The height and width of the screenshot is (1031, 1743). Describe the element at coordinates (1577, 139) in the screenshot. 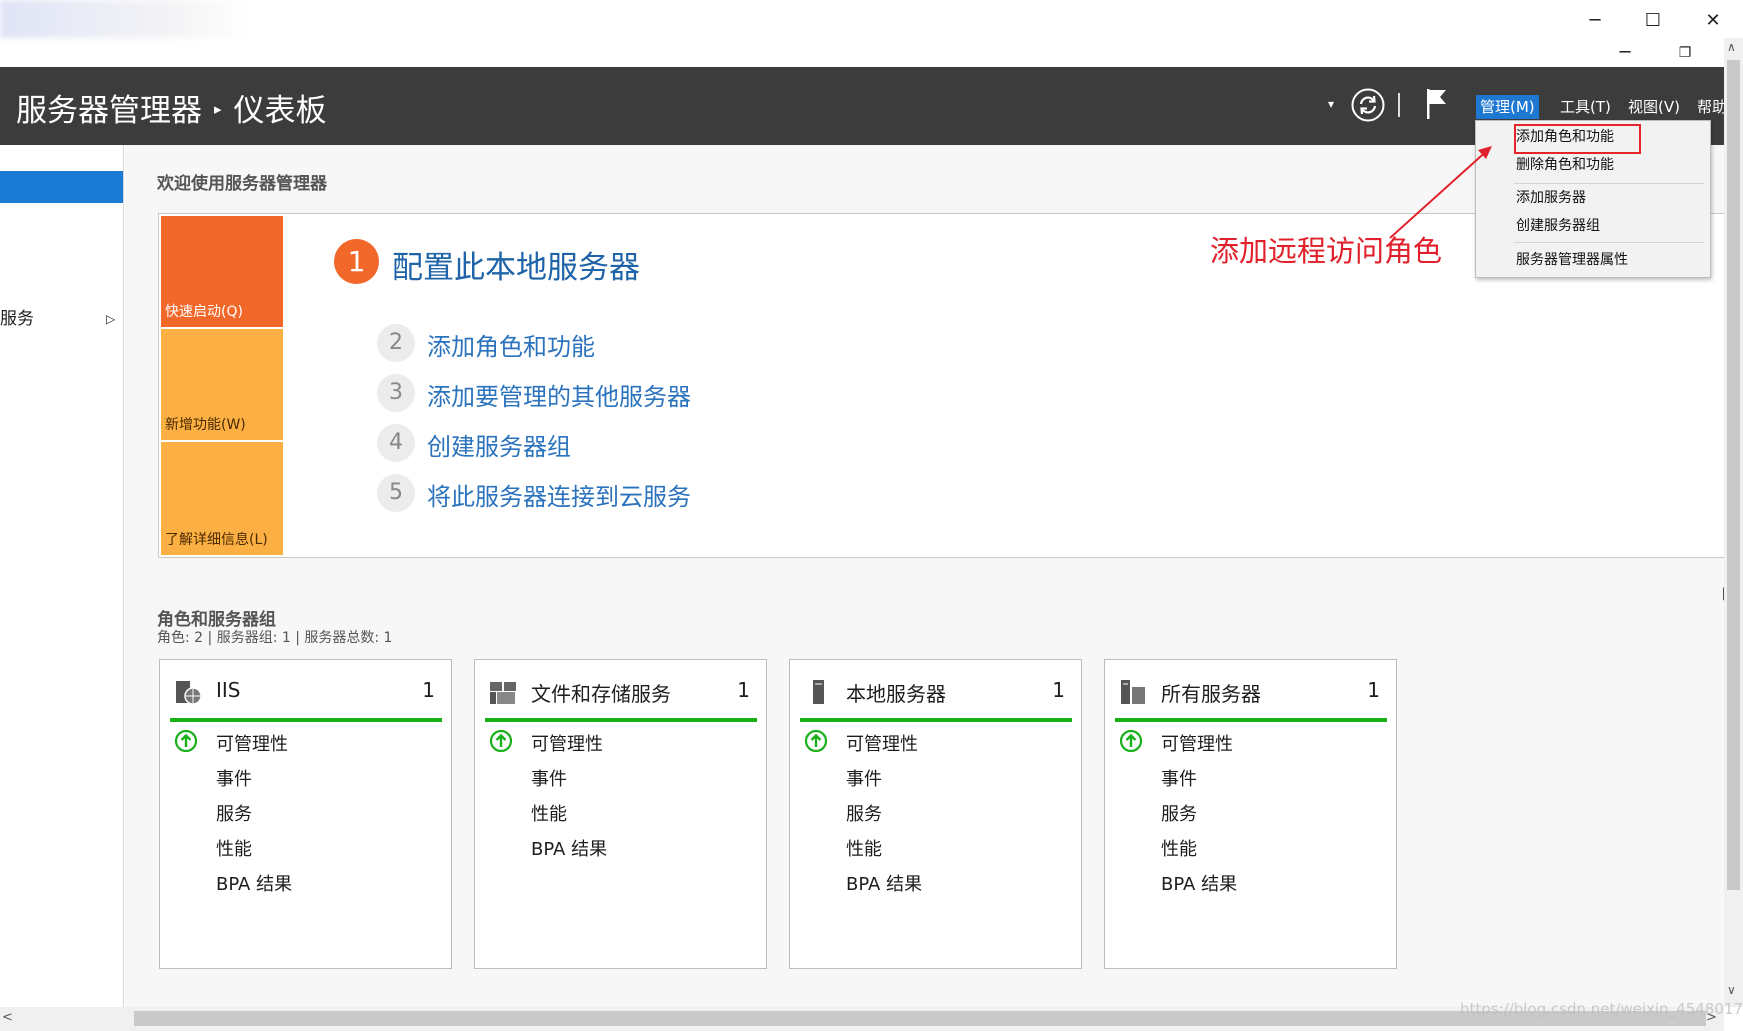

I see `highlight-box` at that location.